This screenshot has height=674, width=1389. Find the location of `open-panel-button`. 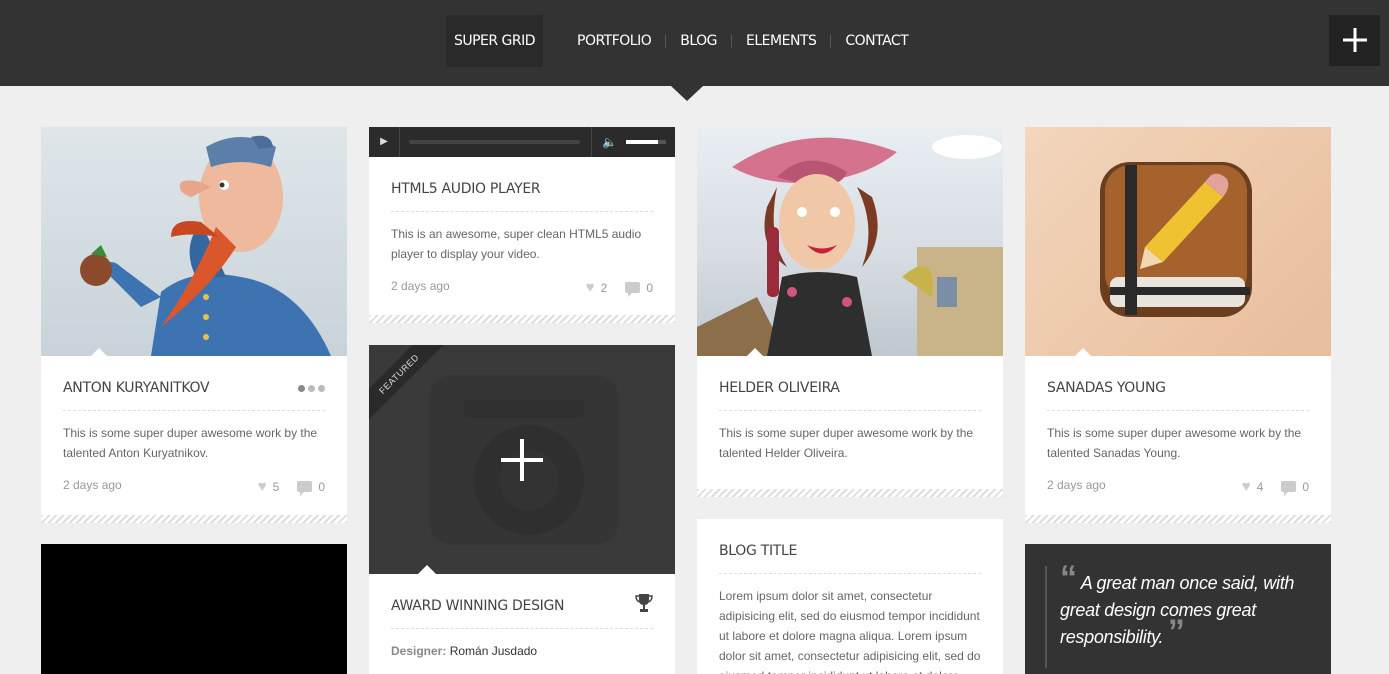

open-panel-button is located at coordinates (1354, 40).